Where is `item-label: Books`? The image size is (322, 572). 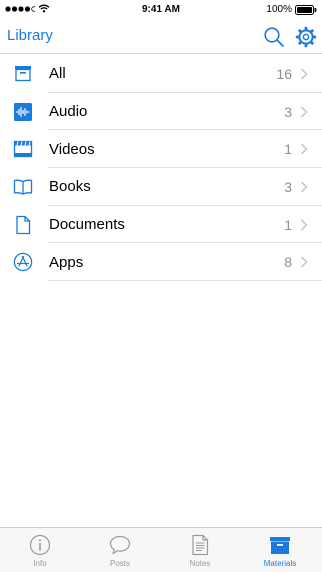
item-label: Books is located at coordinates (70, 187).